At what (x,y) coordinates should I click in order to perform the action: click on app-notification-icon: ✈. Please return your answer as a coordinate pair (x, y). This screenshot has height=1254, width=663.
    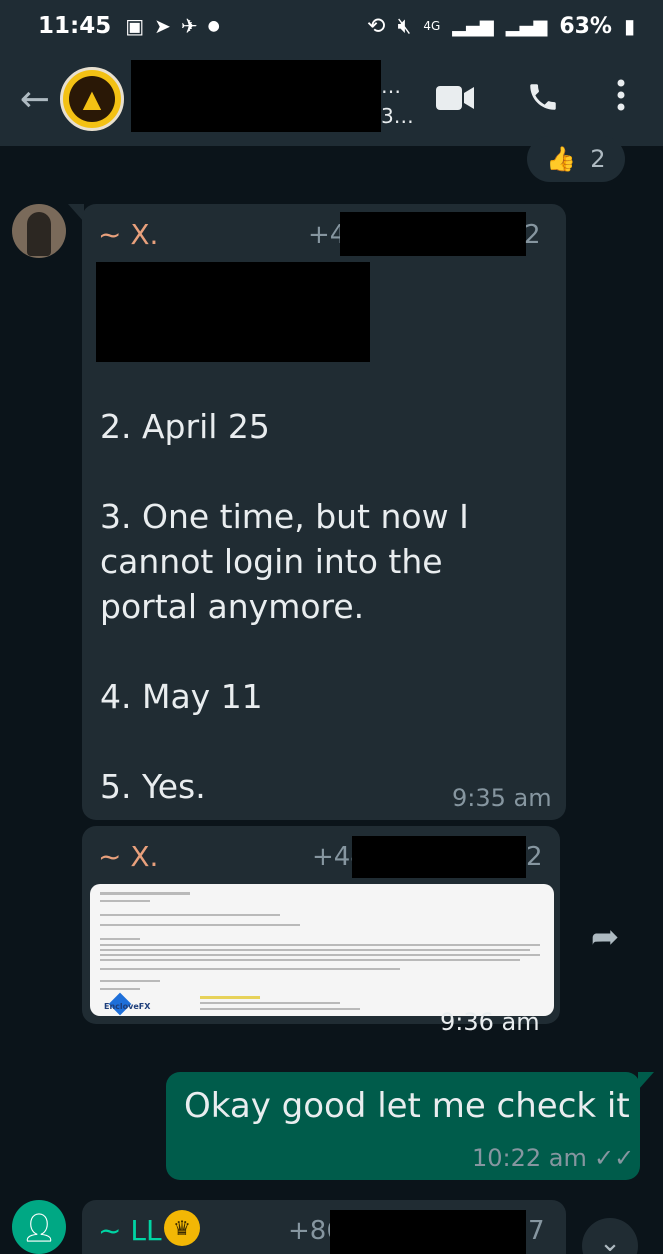
    Looking at the image, I should click on (189, 26).